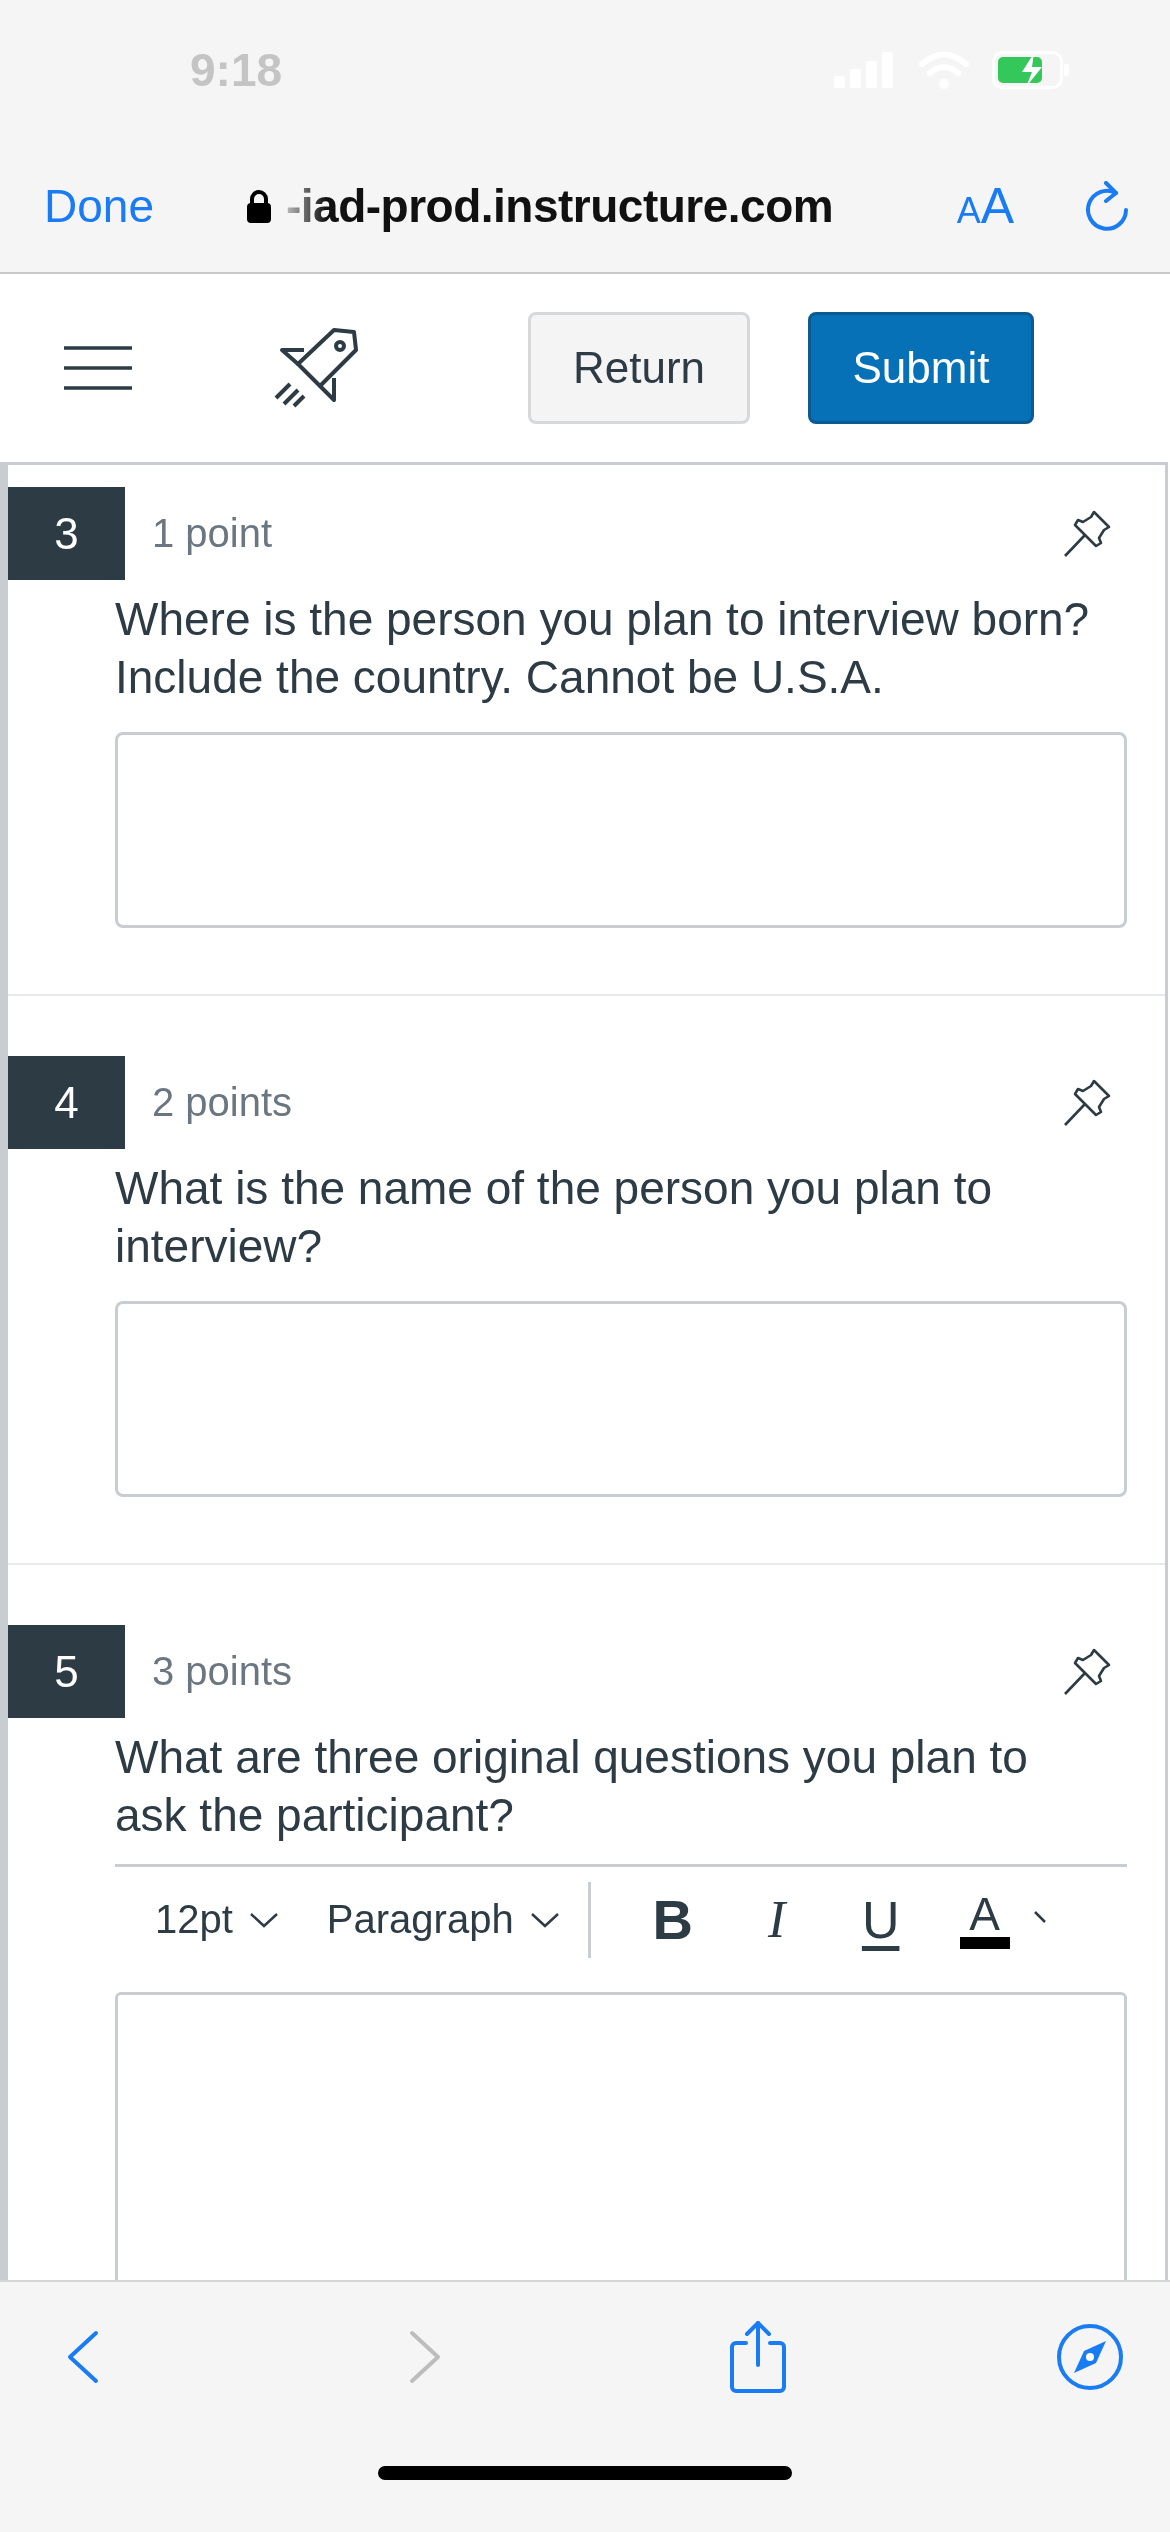 The width and height of the screenshot is (1170, 2532). I want to click on points-label: 3 points, so click(222, 1671).